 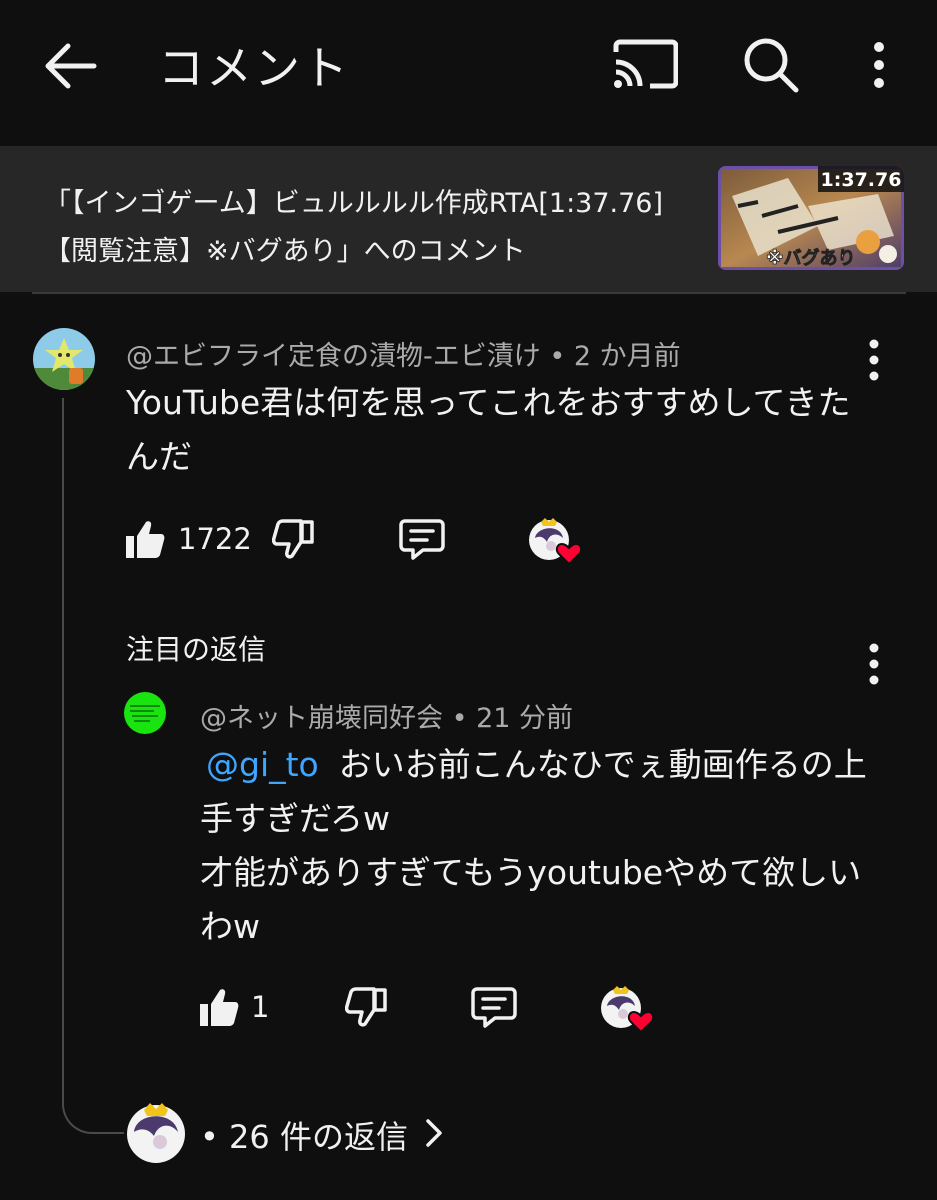 I want to click on comment-author: @エビフライ定食の漬物-エビ漬け, so click(x=333, y=356).